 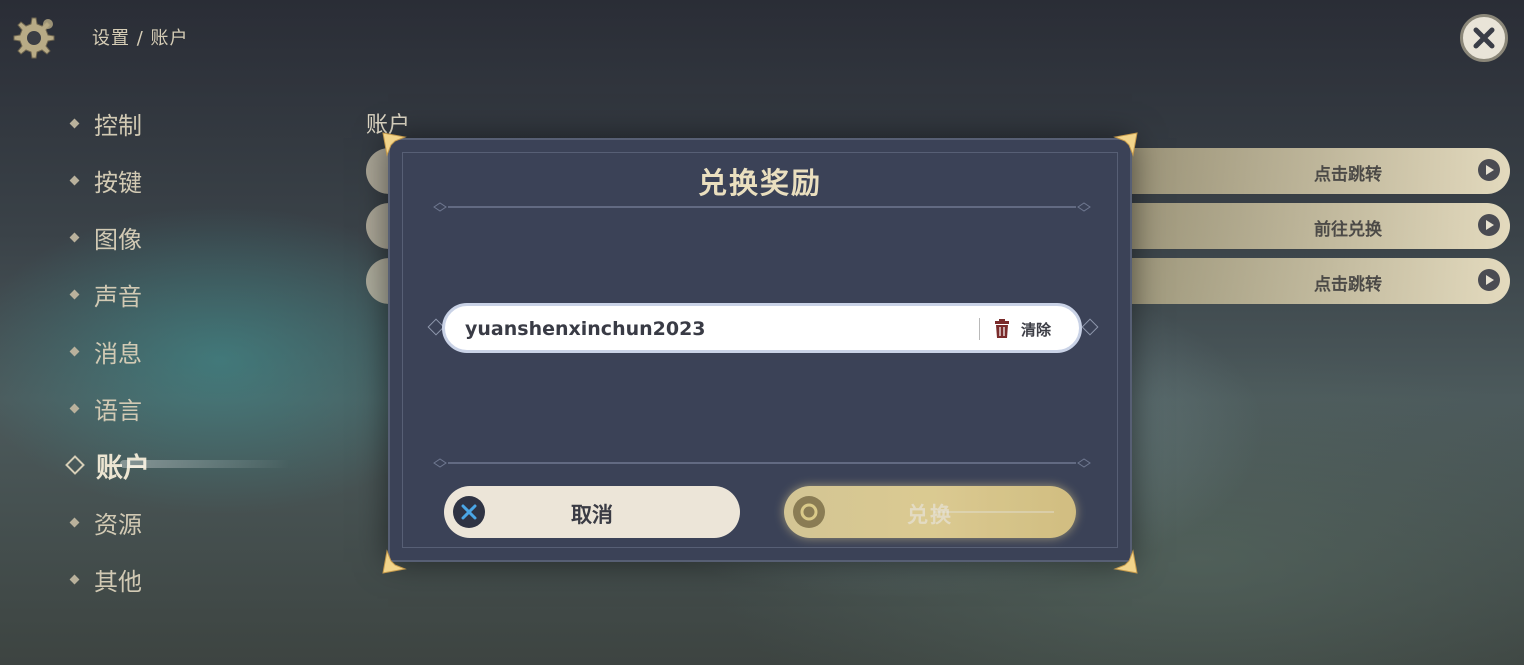 I want to click on breadcrumb: 设置 / 账户, so click(x=140, y=38).